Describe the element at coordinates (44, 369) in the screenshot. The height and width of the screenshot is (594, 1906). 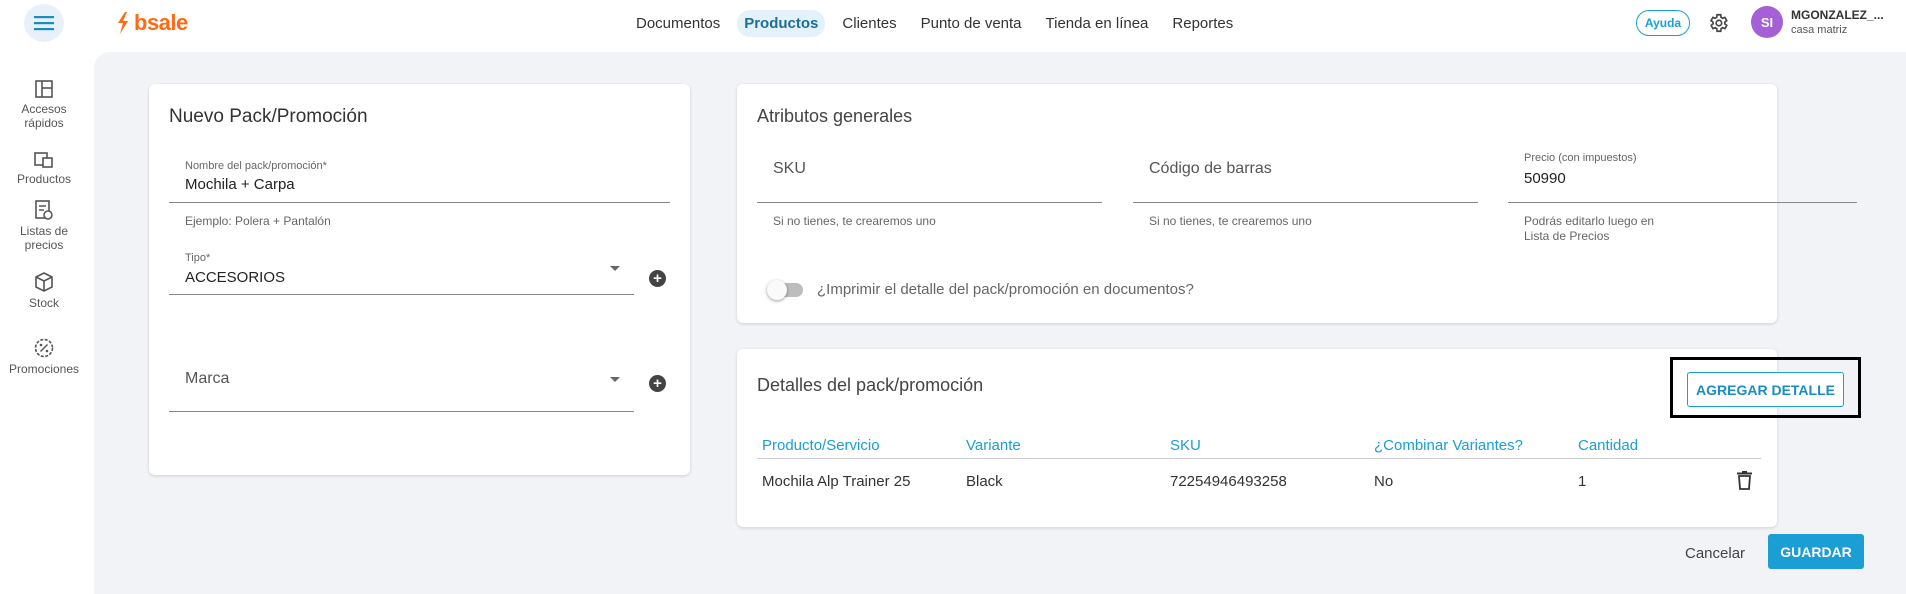
I see `sidebar-label: Promociones` at that location.